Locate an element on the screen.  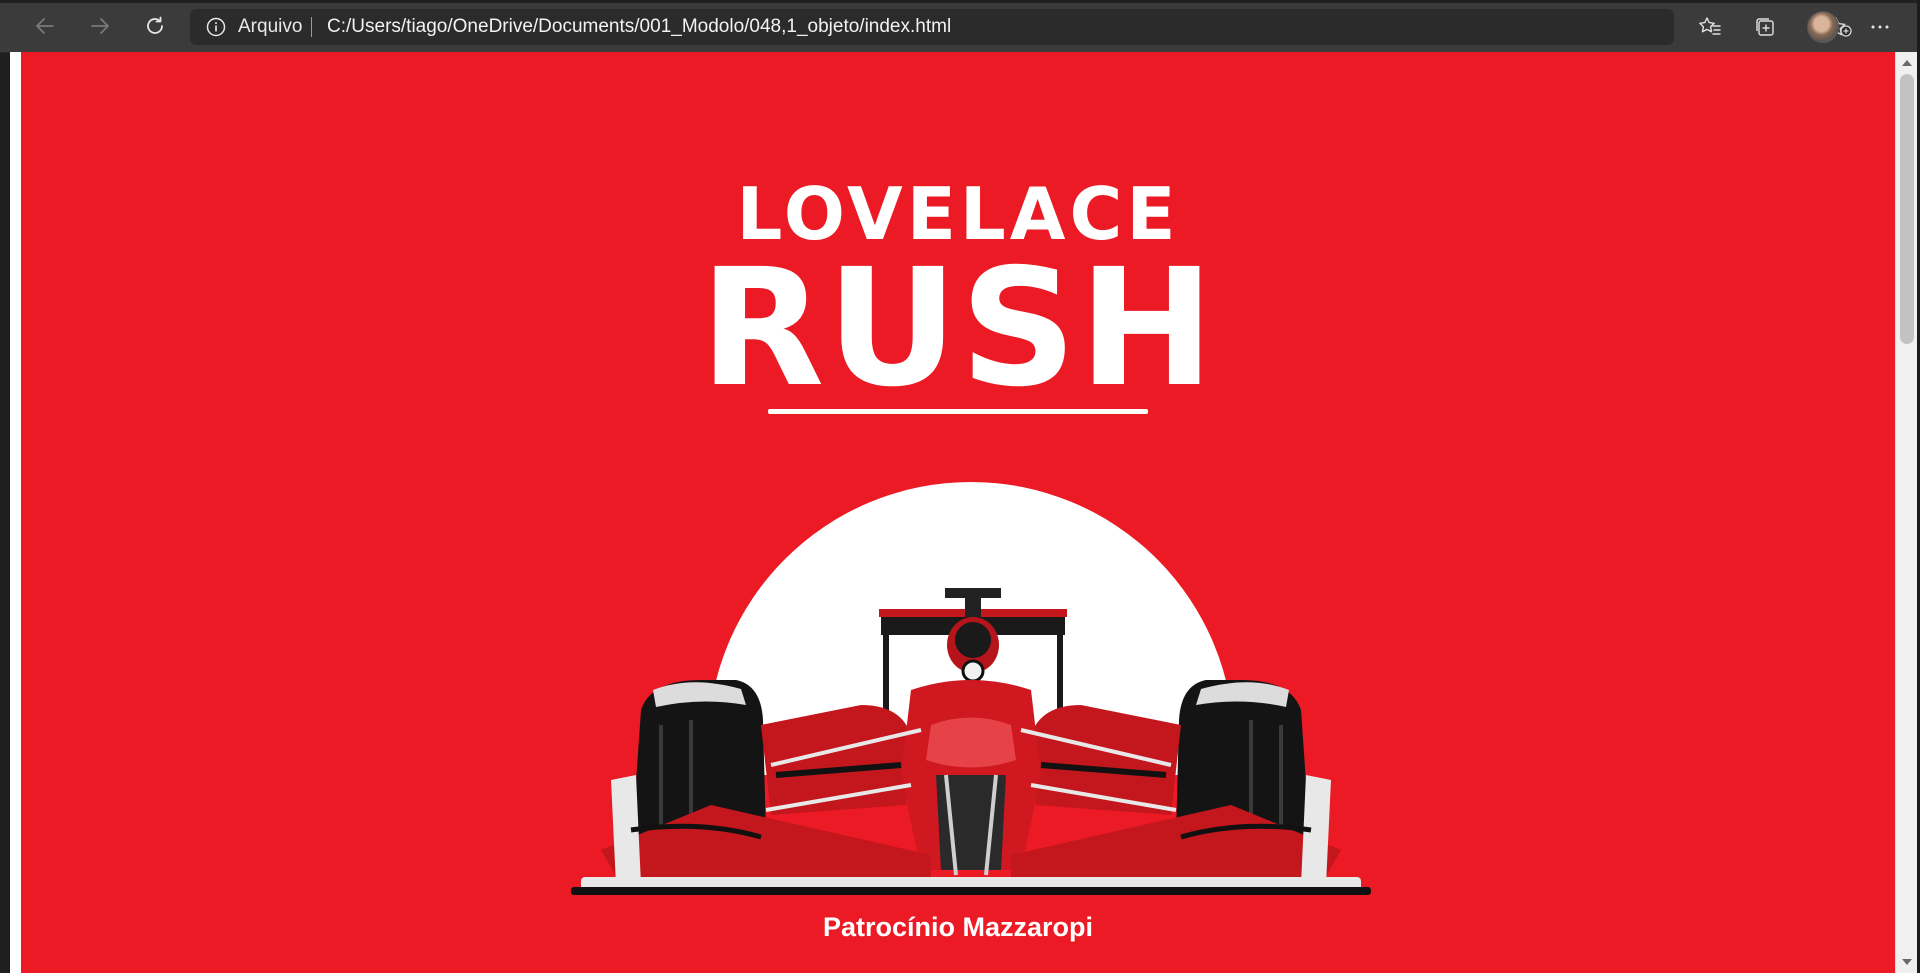
scrollbar-thumb is located at coordinates (1907, 209).